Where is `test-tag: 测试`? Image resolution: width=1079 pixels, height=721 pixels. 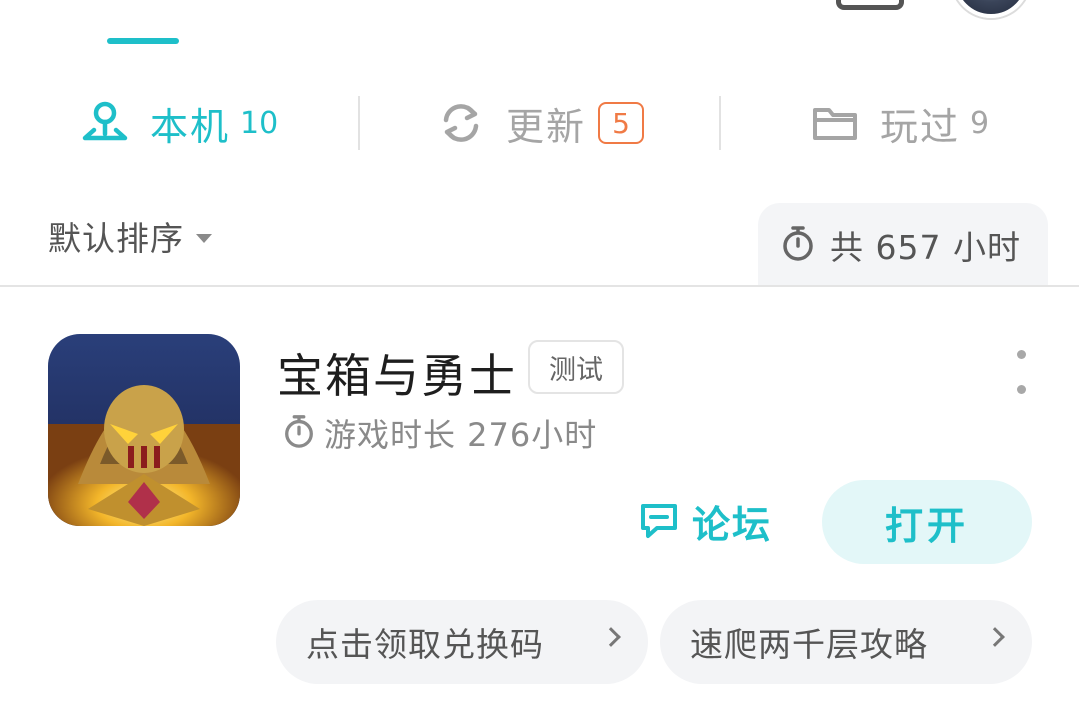 test-tag: 测试 is located at coordinates (576, 367).